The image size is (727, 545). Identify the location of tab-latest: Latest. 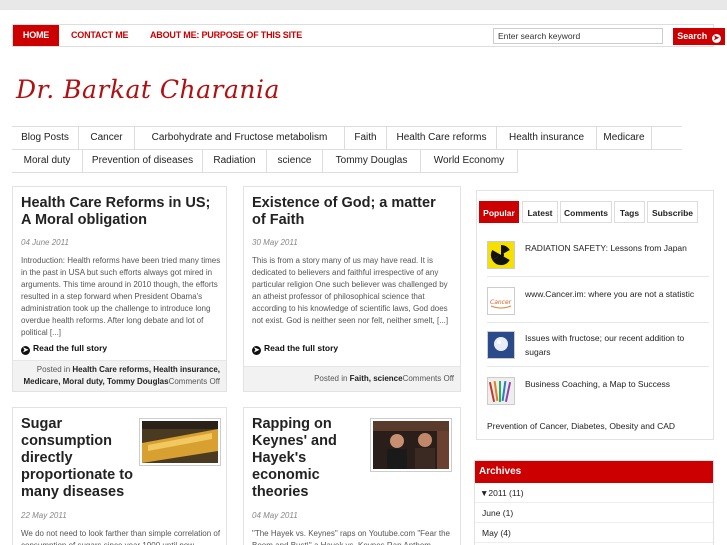
(540, 212).